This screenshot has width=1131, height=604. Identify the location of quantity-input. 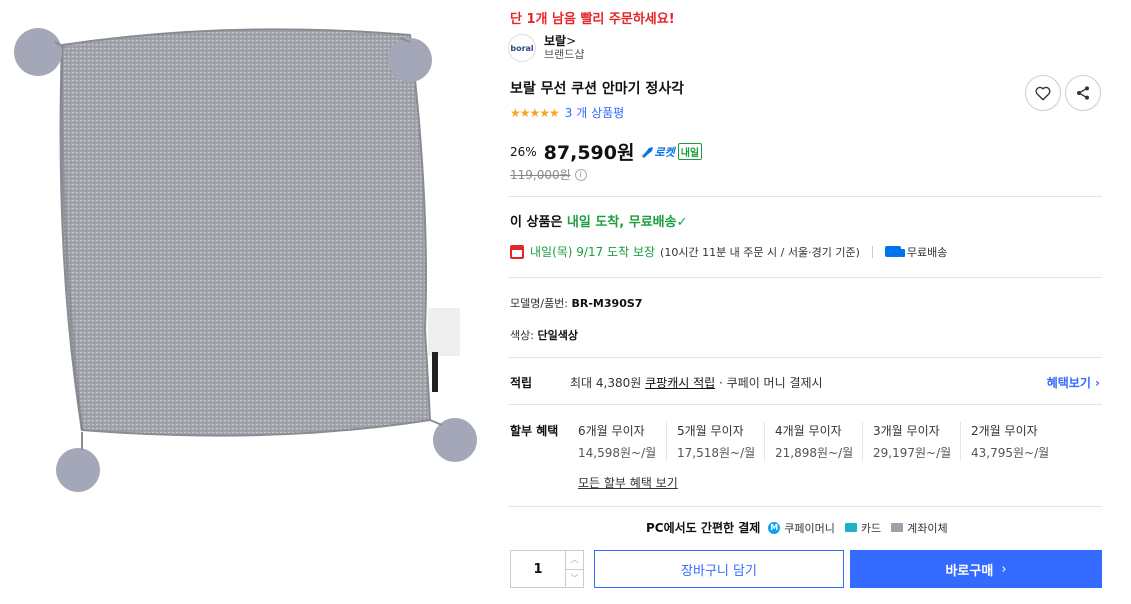
(538, 569).